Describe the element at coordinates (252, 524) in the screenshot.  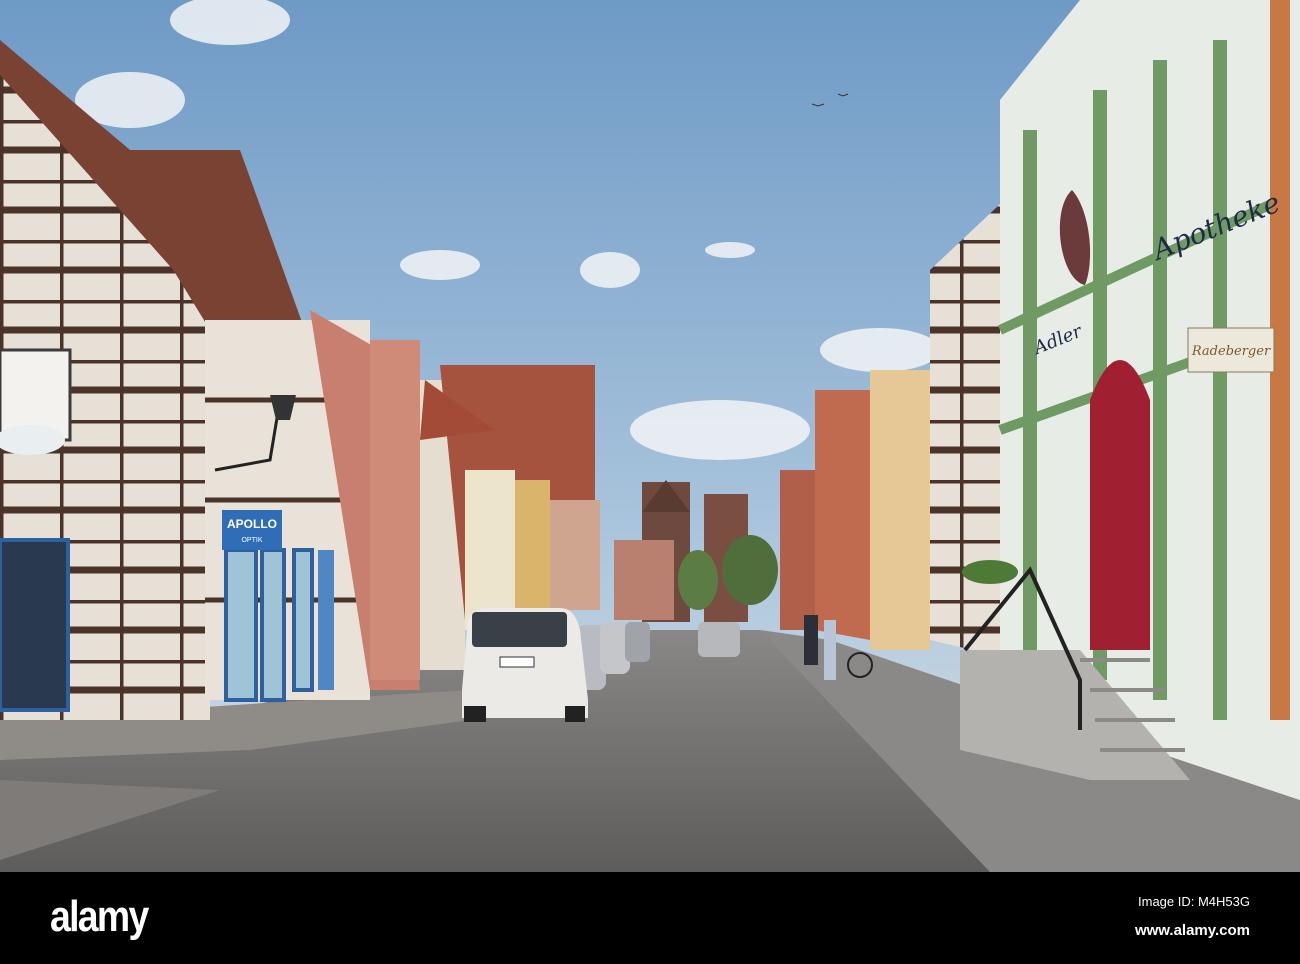
I see `apollo-sign-text: APOLLO` at that location.